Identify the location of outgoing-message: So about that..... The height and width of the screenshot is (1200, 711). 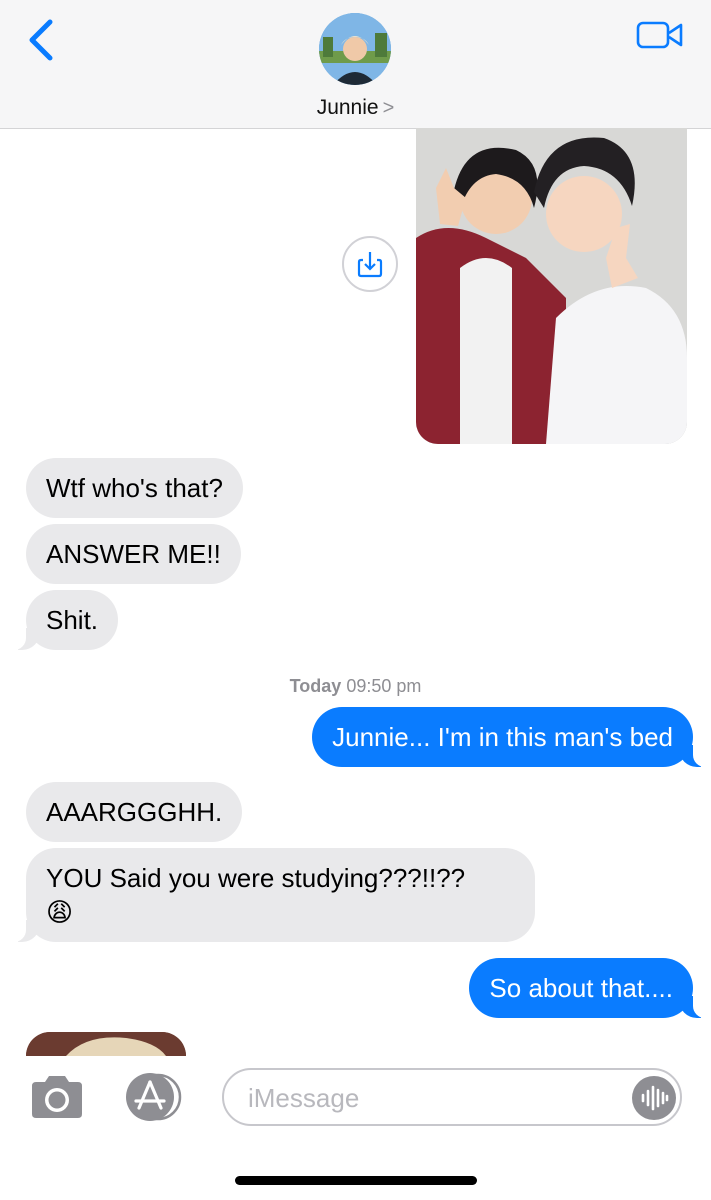
(590, 988).